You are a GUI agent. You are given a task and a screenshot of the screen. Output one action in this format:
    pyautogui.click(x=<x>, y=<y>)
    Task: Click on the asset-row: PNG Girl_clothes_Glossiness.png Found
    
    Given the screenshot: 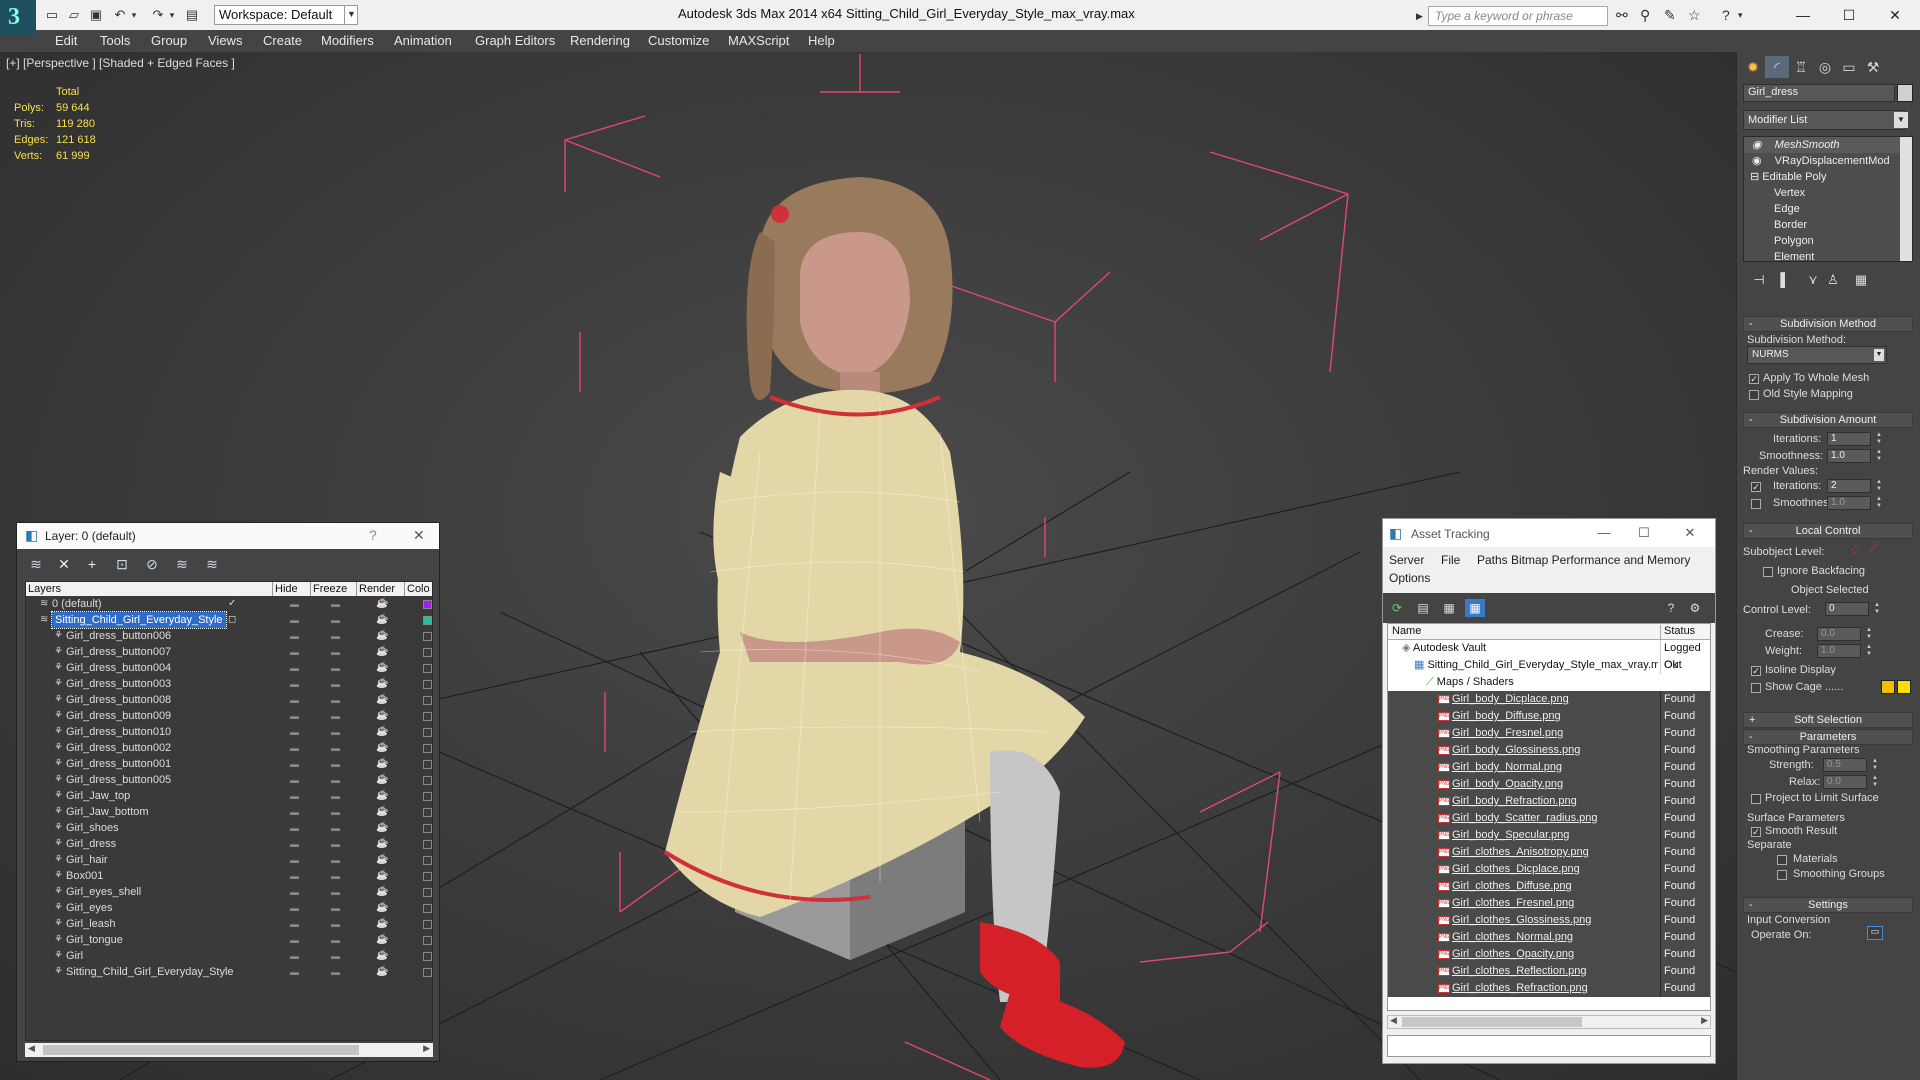 What is the action you would take?
    pyautogui.click(x=1549, y=920)
    